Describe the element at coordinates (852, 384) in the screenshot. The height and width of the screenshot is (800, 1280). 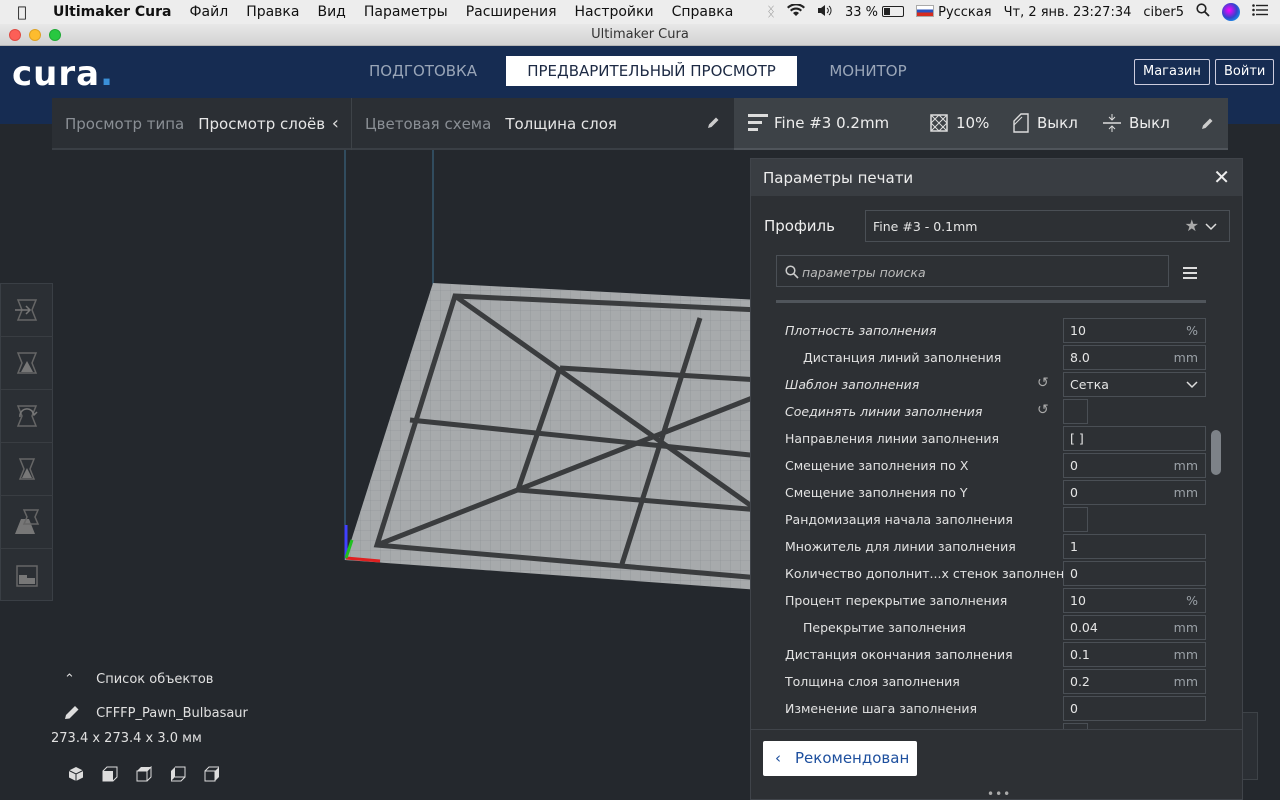
I see `setting-label: Шаблон заполнения` at that location.